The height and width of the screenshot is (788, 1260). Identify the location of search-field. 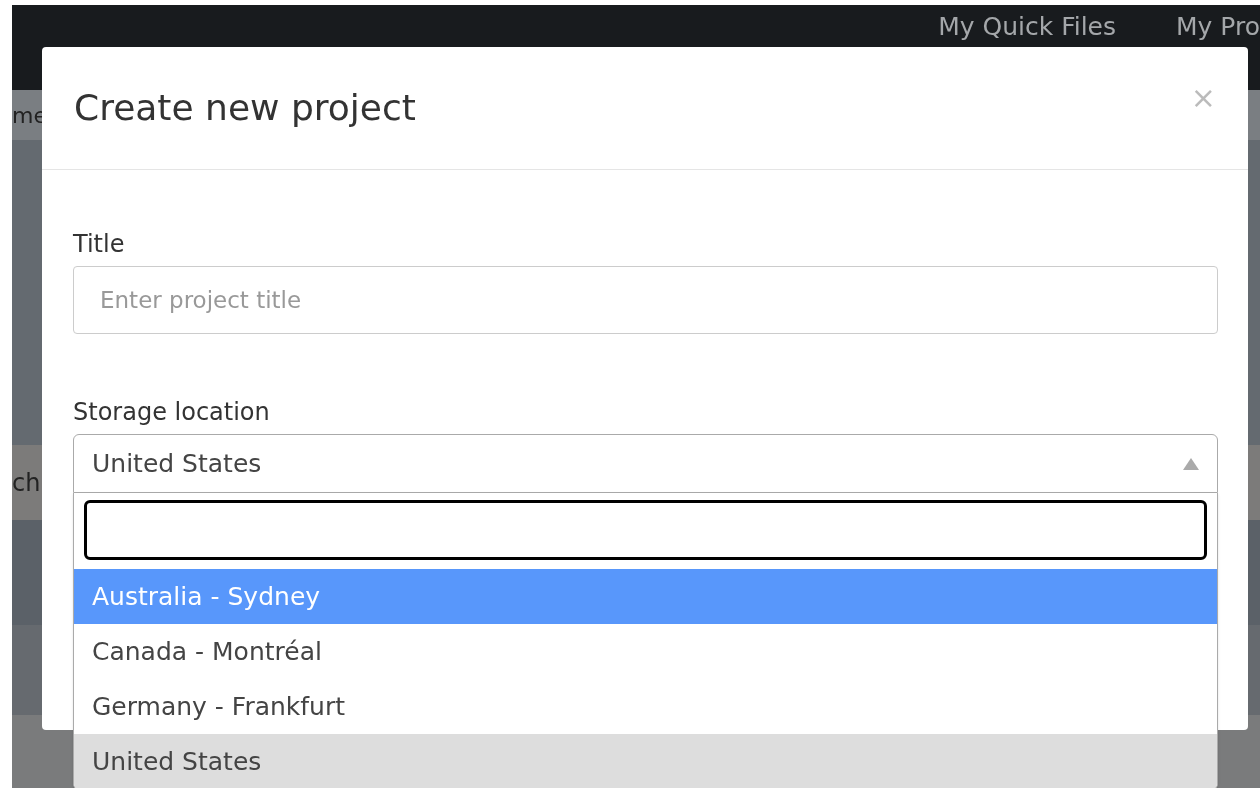
(645, 530).